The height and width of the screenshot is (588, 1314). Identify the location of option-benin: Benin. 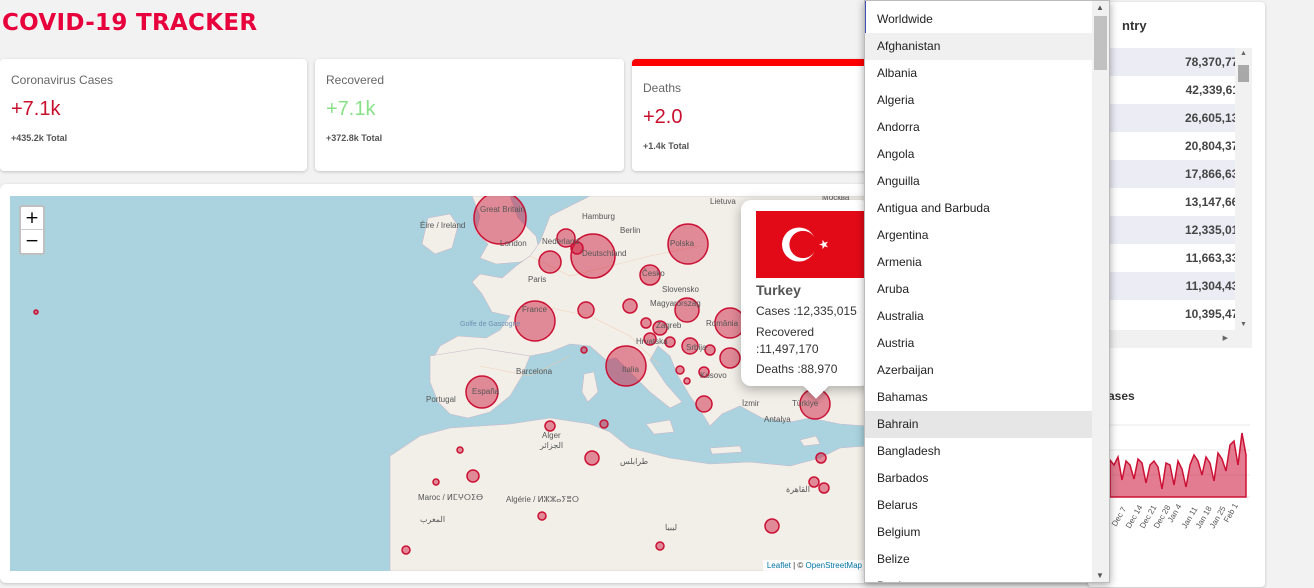
(979, 577).